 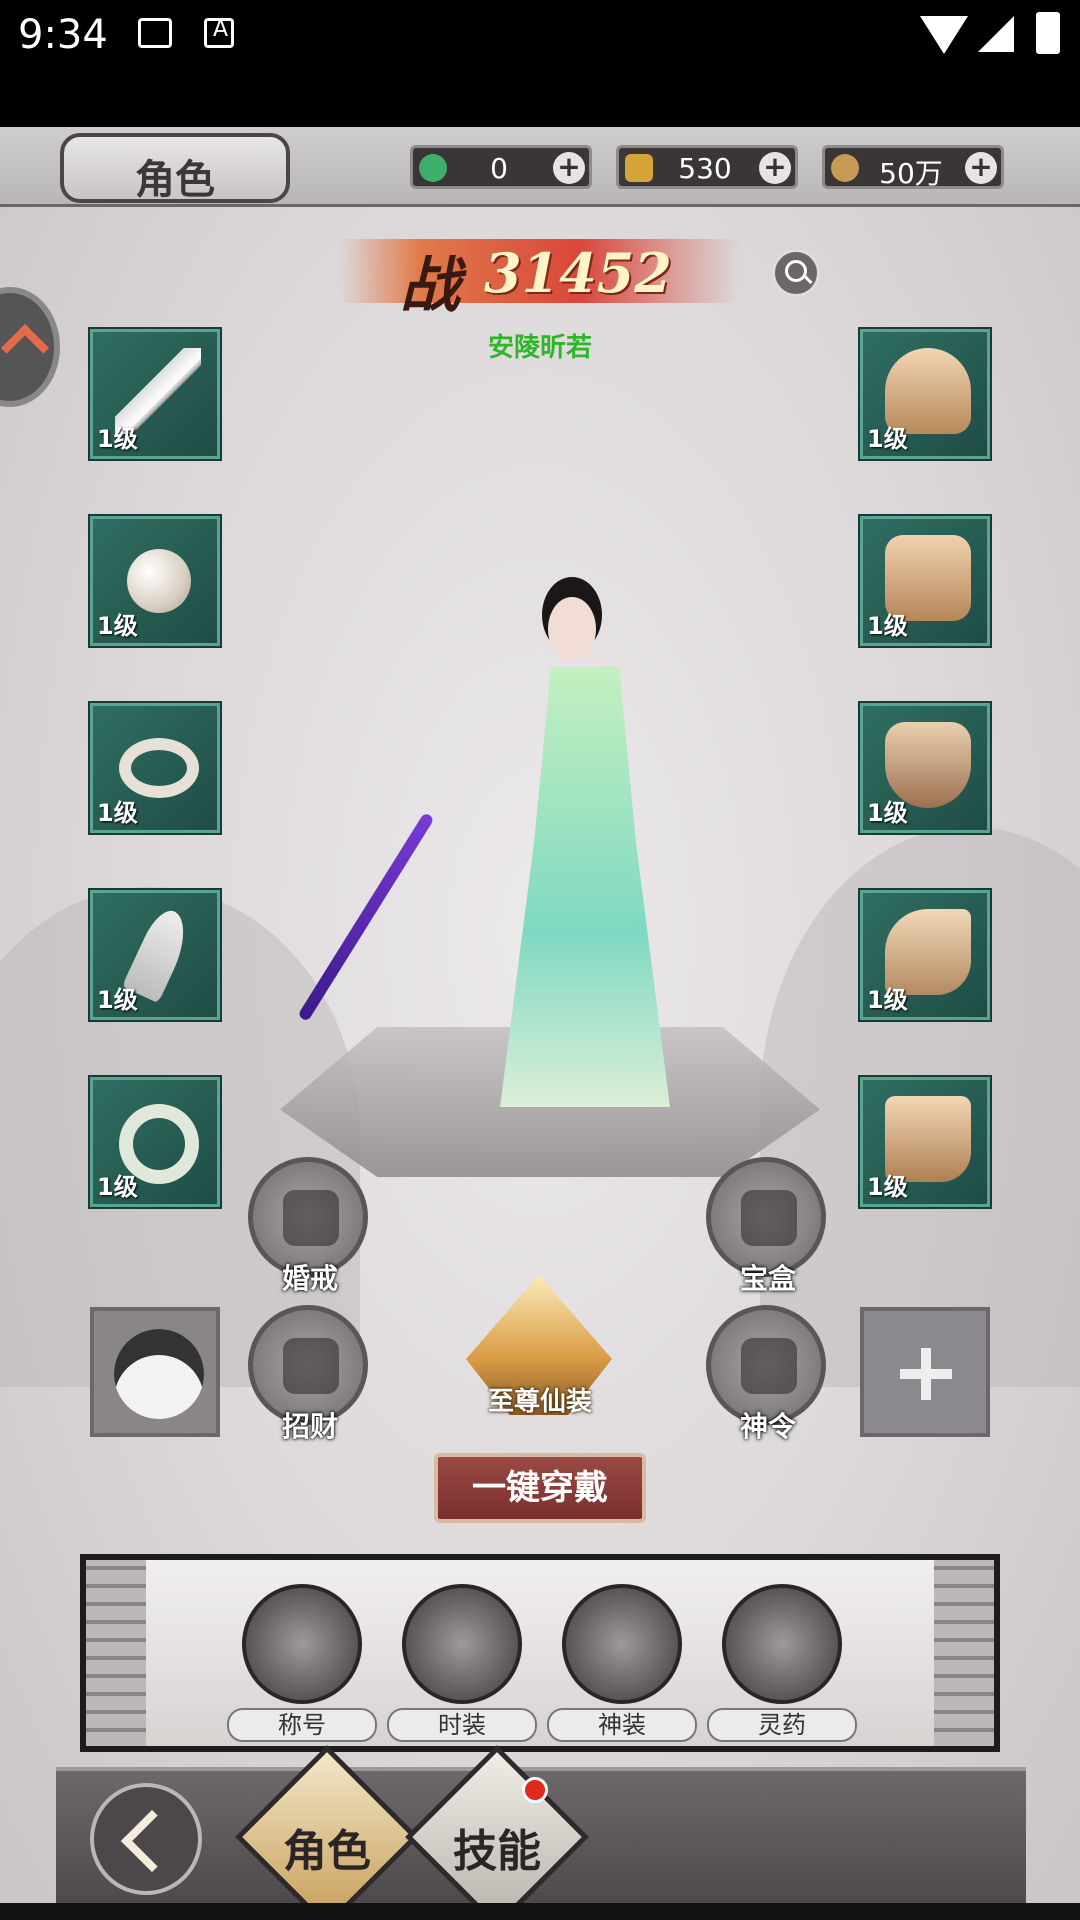 I want to click on tab-elixir-label: 灵药, so click(x=782, y=1725).